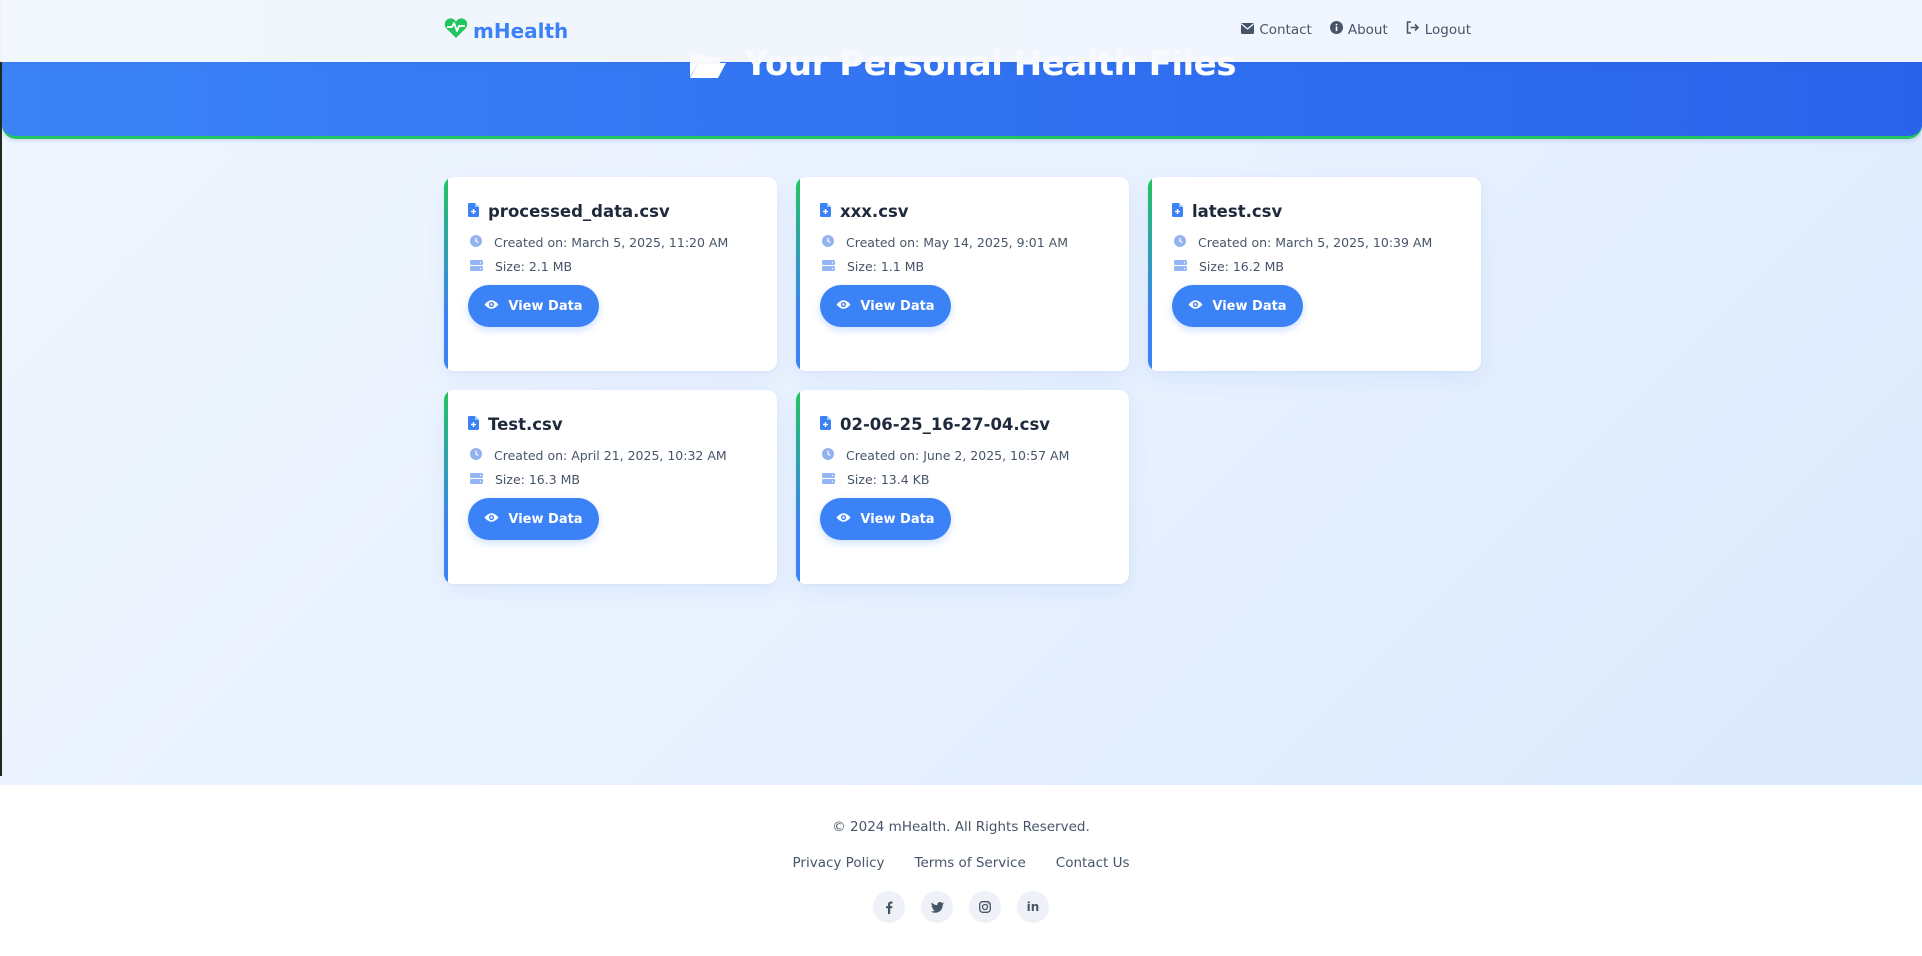 The width and height of the screenshot is (1922, 956). I want to click on file-created: Created on: April 21, 2025, 10:32 AM, so click(598, 455).